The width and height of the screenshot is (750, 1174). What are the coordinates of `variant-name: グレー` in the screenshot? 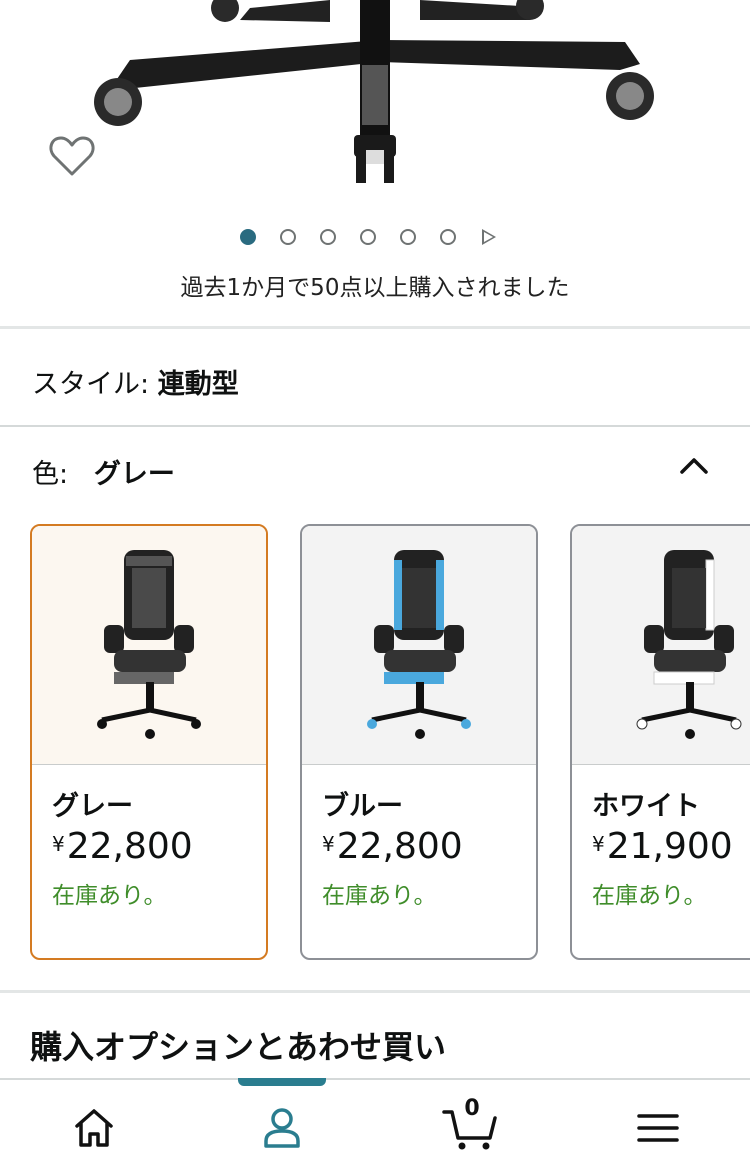 It's located at (92, 806).